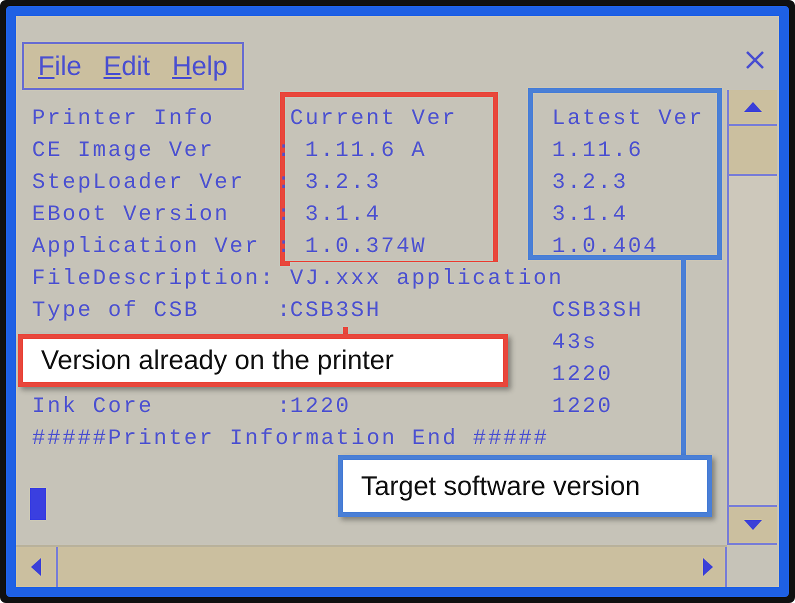  I want to click on menu-item: Edit, so click(127, 66).